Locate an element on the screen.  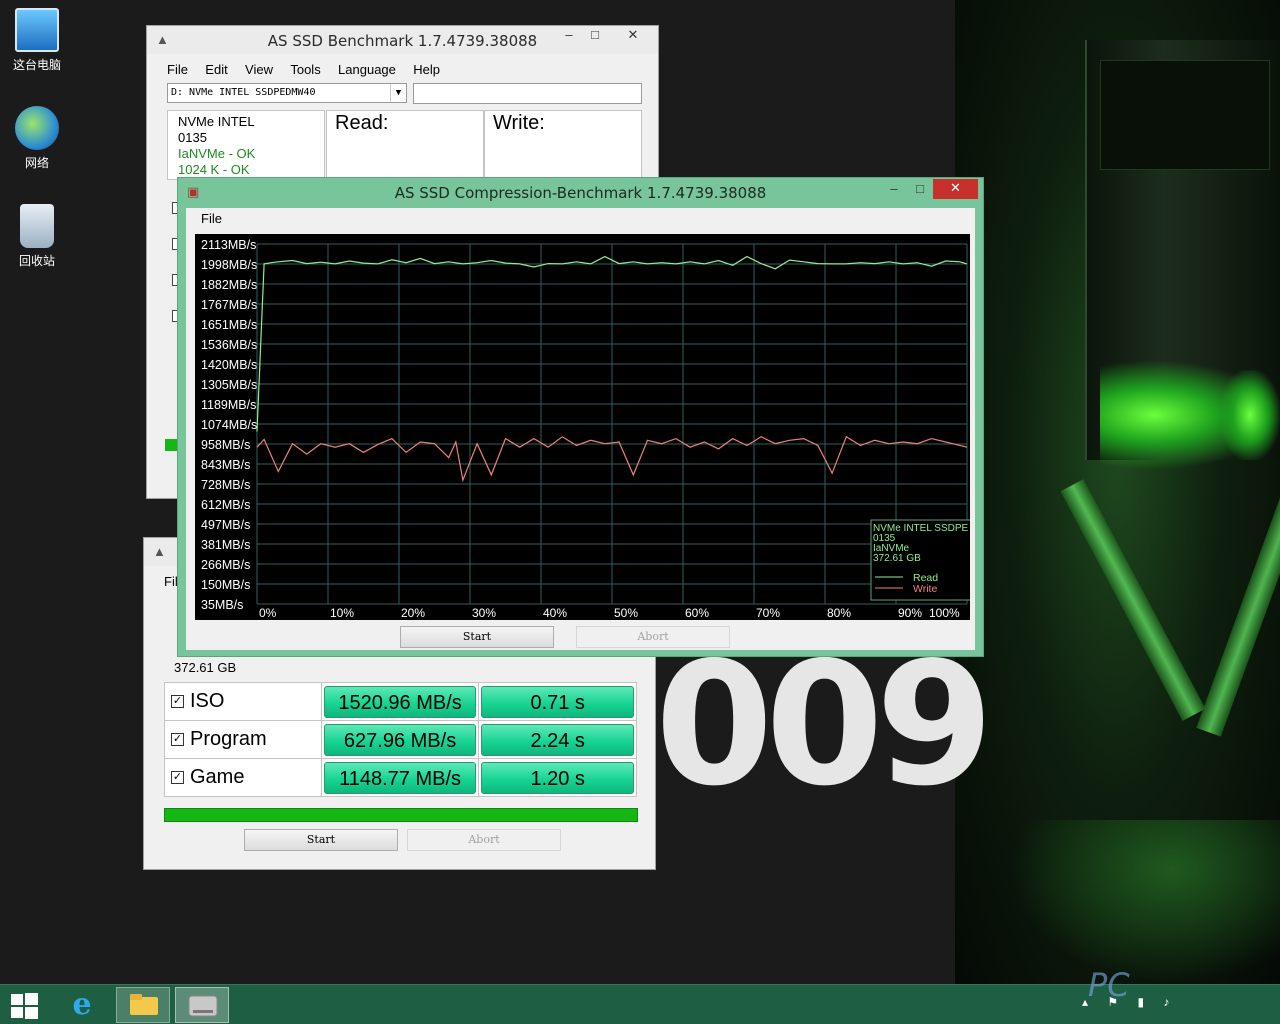
x-tick-label: 0% is located at coordinates (268, 613).